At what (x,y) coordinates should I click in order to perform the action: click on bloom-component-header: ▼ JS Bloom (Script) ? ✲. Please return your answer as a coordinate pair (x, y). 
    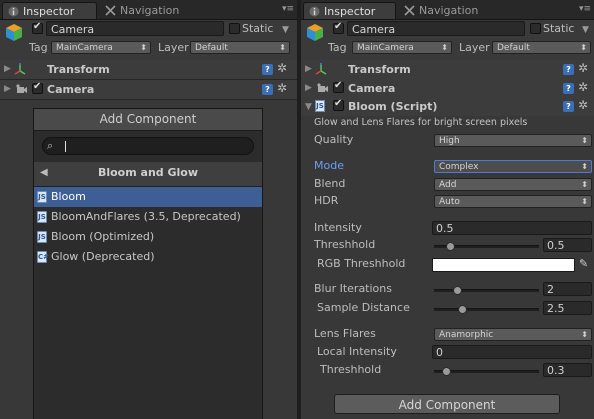
    Looking at the image, I should click on (447, 106).